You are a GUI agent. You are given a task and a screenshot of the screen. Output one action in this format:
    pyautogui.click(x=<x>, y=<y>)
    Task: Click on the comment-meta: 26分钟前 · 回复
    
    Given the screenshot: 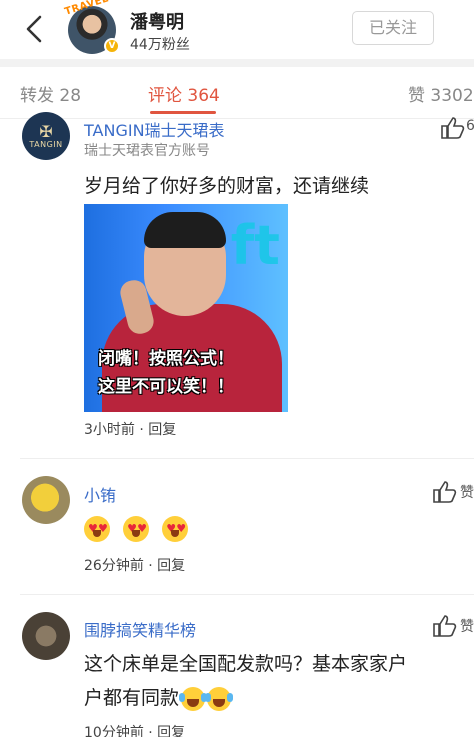 What is the action you would take?
    pyautogui.click(x=134, y=565)
    